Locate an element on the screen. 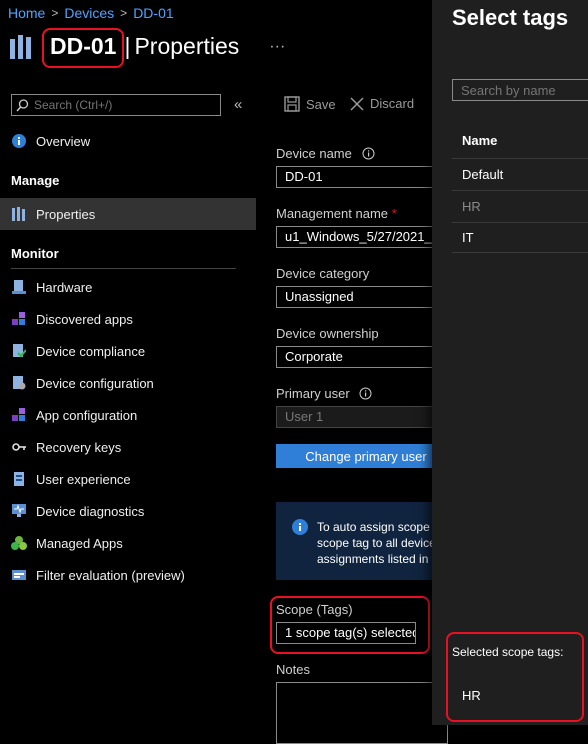 Image resolution: width=588 pixels, height=744 pixels. compliance-icon is located at coordinates (19, 351).